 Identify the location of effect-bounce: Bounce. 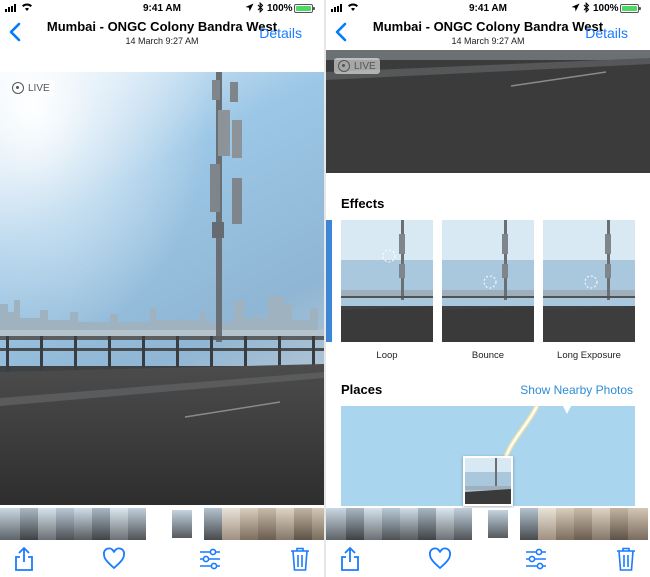
(488, 290).